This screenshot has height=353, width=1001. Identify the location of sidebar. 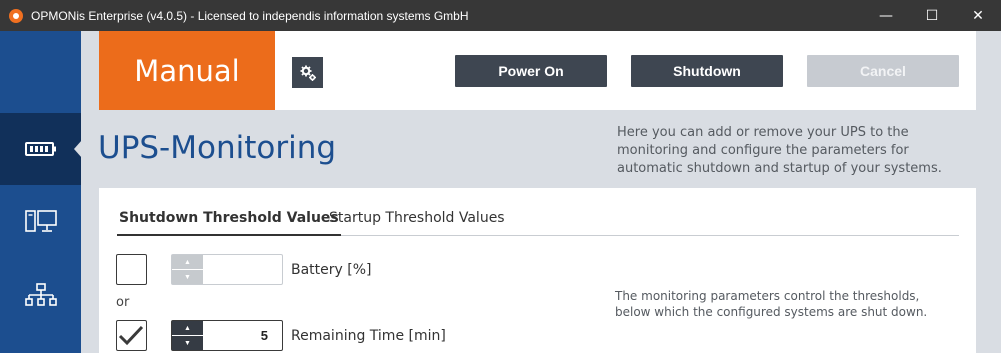
(41, 192).